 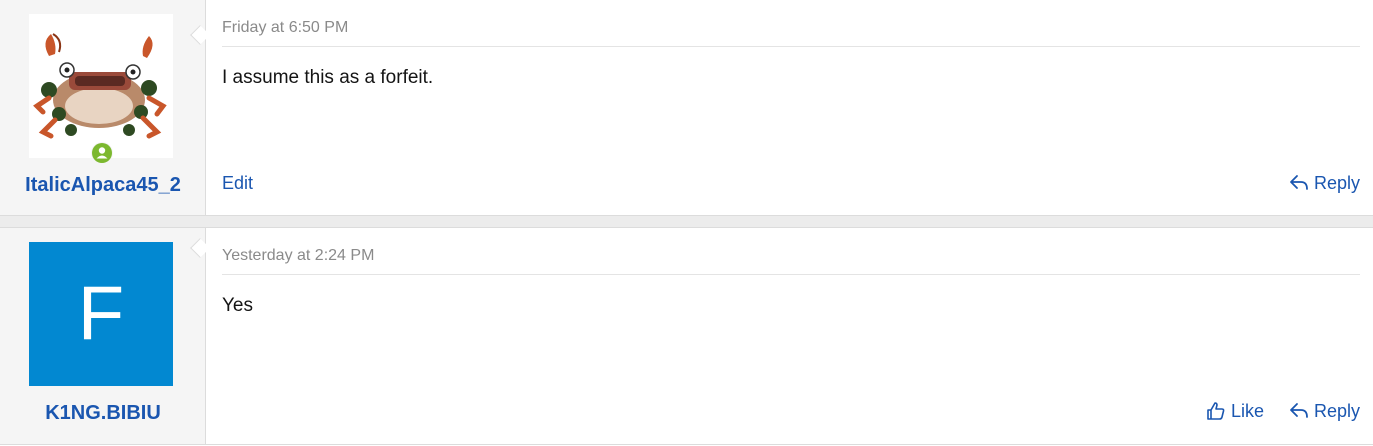 I want to click on crab-avatar-image, so click(x=100, y=86).